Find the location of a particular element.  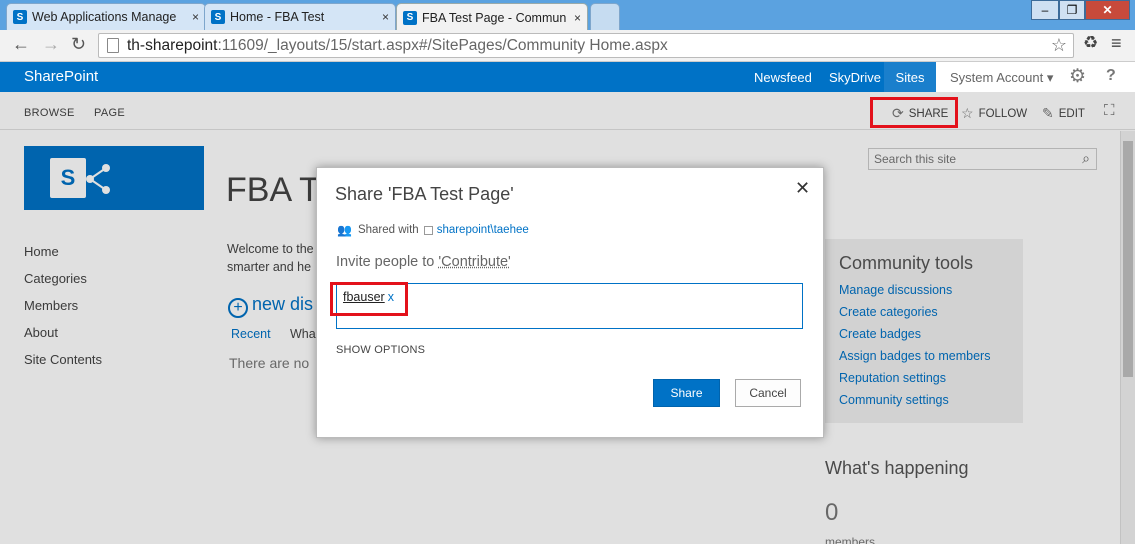

menu-icon: ≡ is located at coordinates (1116, 43).